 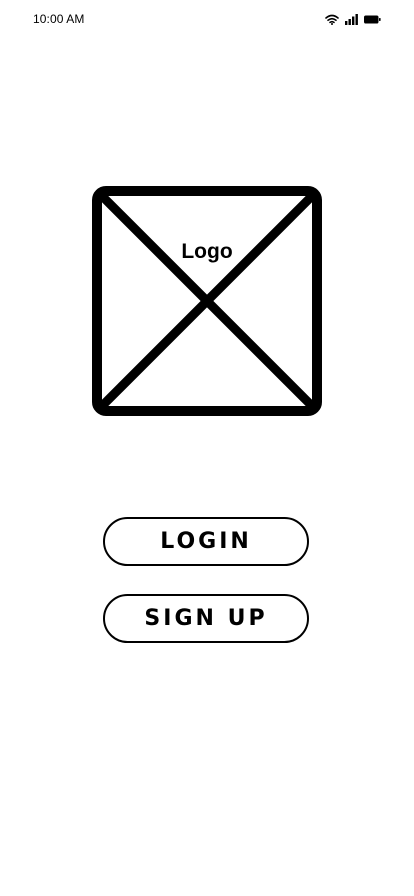 What do you see at coordinates (59, 19) in the screenshot?
I see `status-time: 10:00 AM` at bounding box center [59, 19].